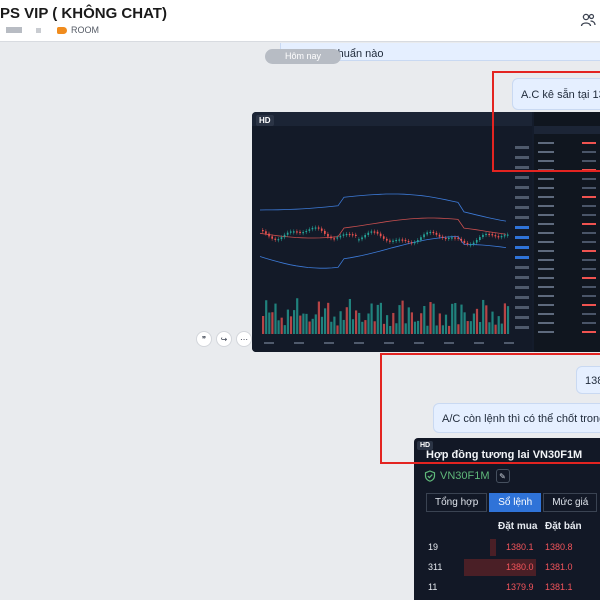 This screenshot has width=600, height=600. Describe the element at coordinates (465, 476) in the screenshot. I see `symbol-label: VN30F1M` at that location.